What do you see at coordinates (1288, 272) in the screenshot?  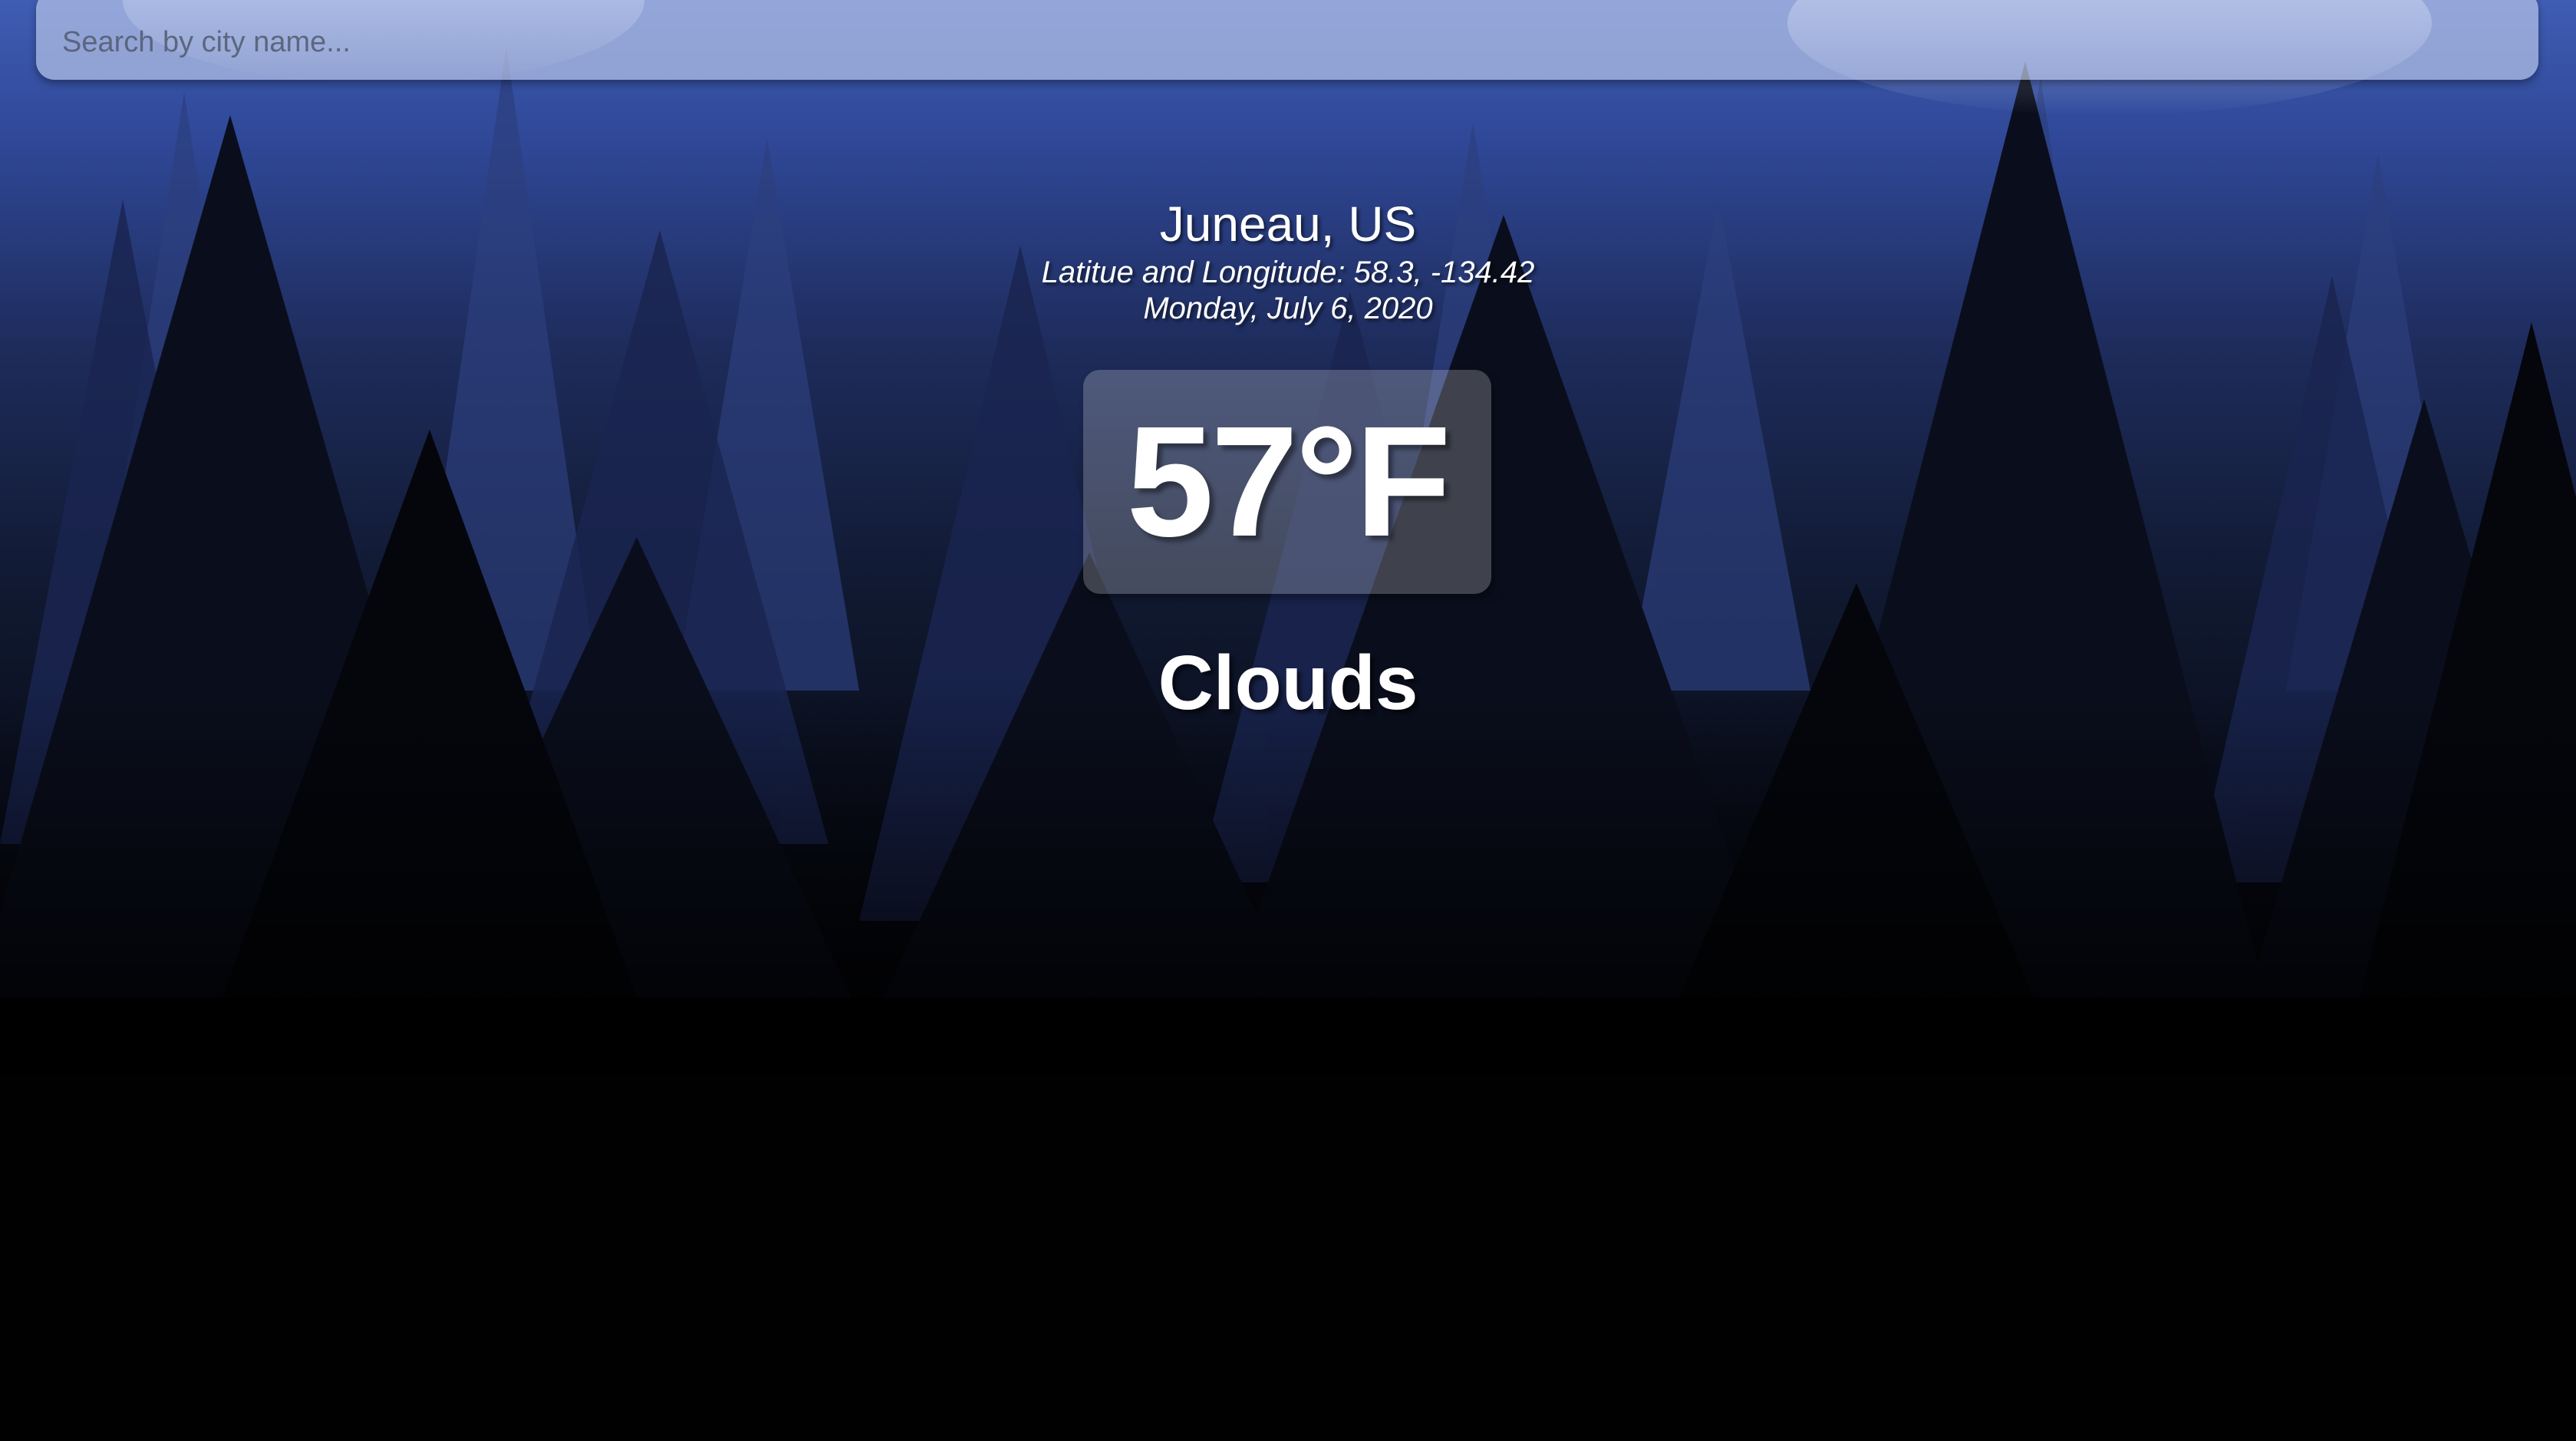 I see `coordinates-text: Latitue and Longitude: 58.3, -134.42` at bounding box center [1288, 272].